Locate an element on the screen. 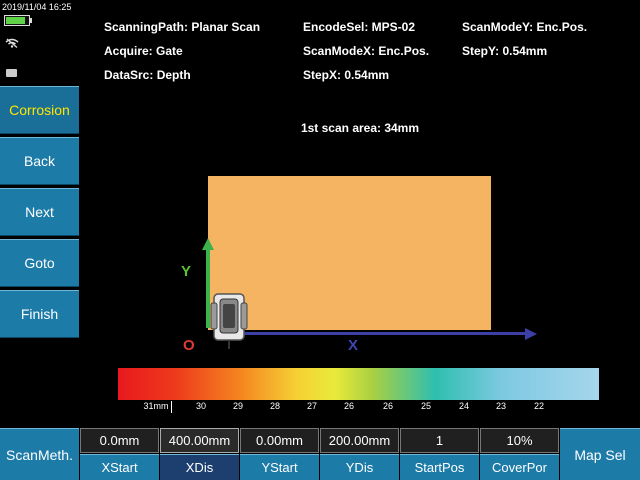  scan-method-button: ScanMeth. is located at coordinates (39, 454).